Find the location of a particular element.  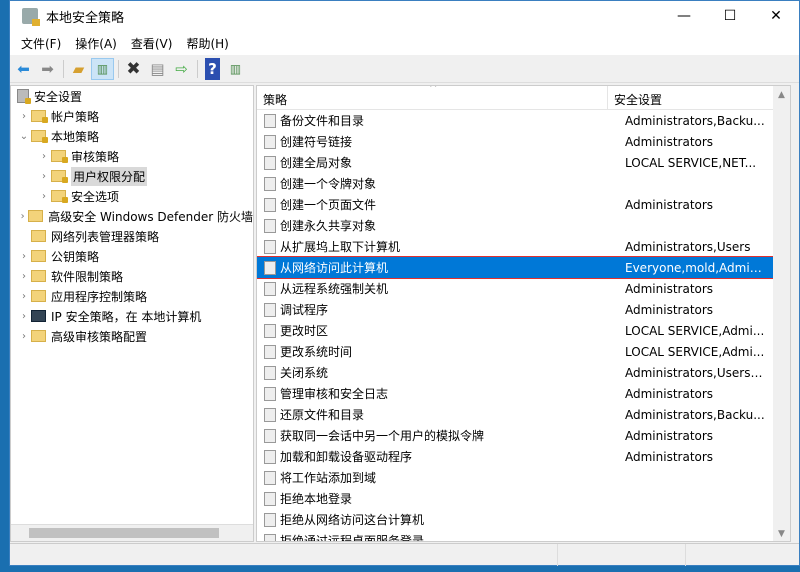

menu-action: 操作(A) is located at coordinates (96, 43).